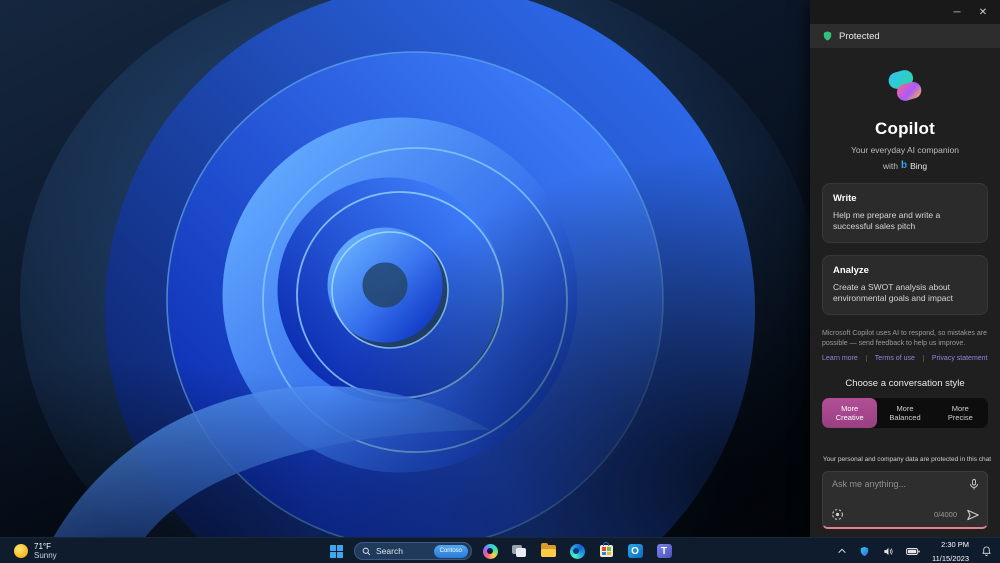 The height and width of the screenshot is (563, 1000). I want to click on outlook-icon: O, so click(635, 551).